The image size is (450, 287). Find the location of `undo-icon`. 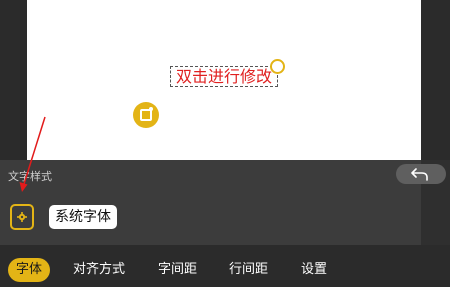

undo-icon is located at coordinates (419, 174).